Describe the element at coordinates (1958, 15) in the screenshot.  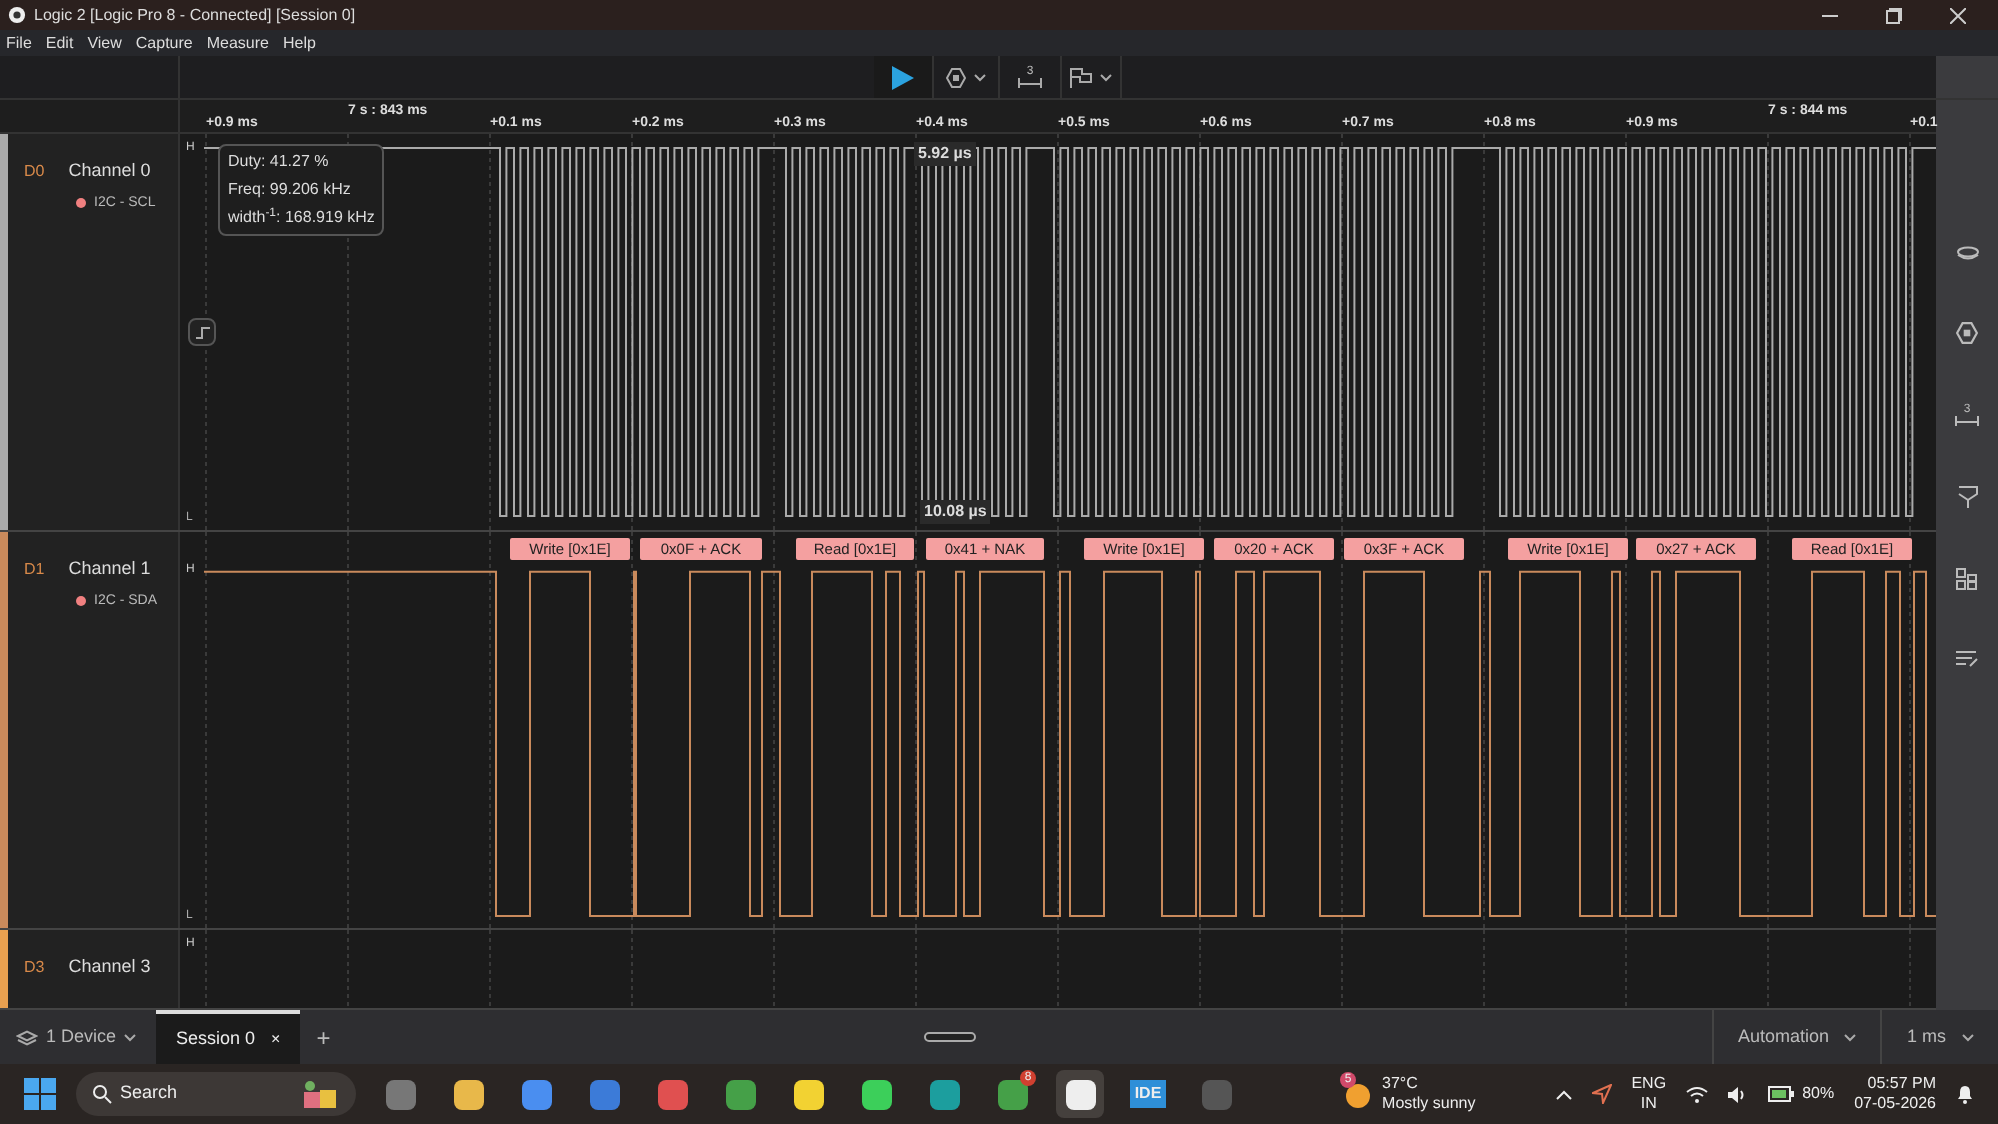
I see `close-icon` at that location.